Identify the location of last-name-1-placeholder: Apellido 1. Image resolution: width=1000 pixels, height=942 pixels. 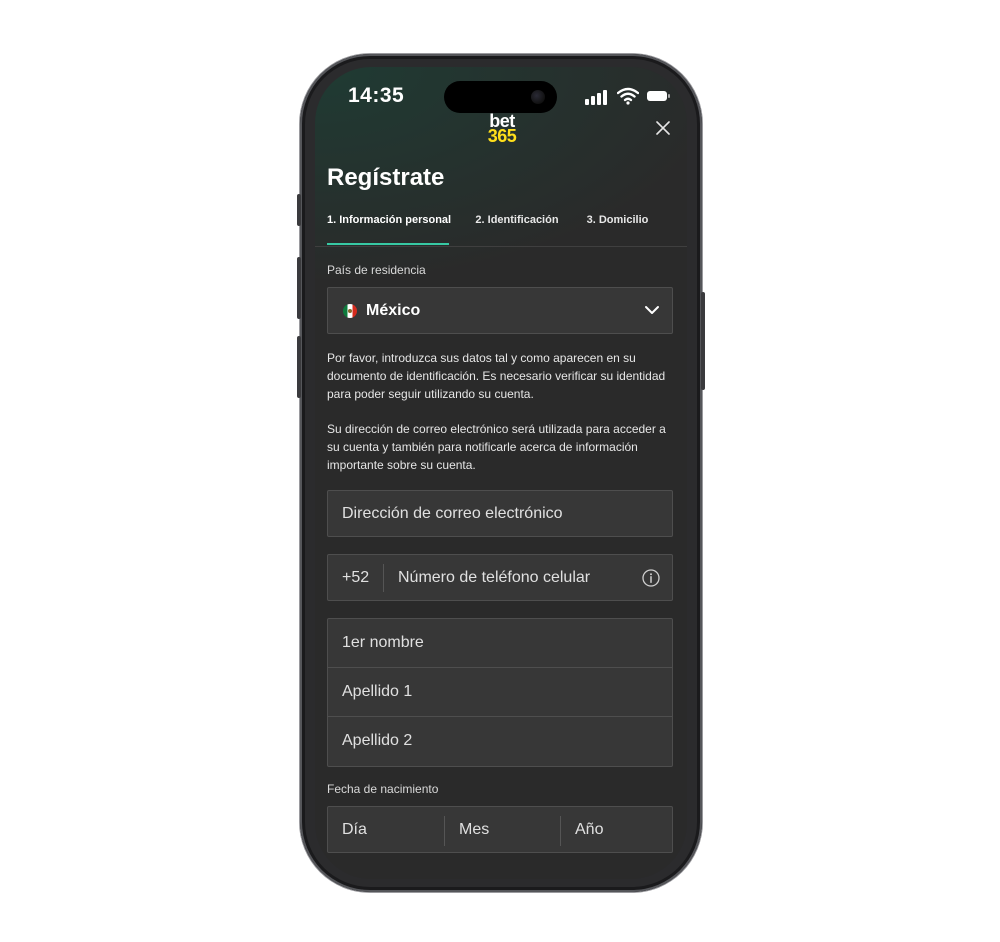
(377, 691).